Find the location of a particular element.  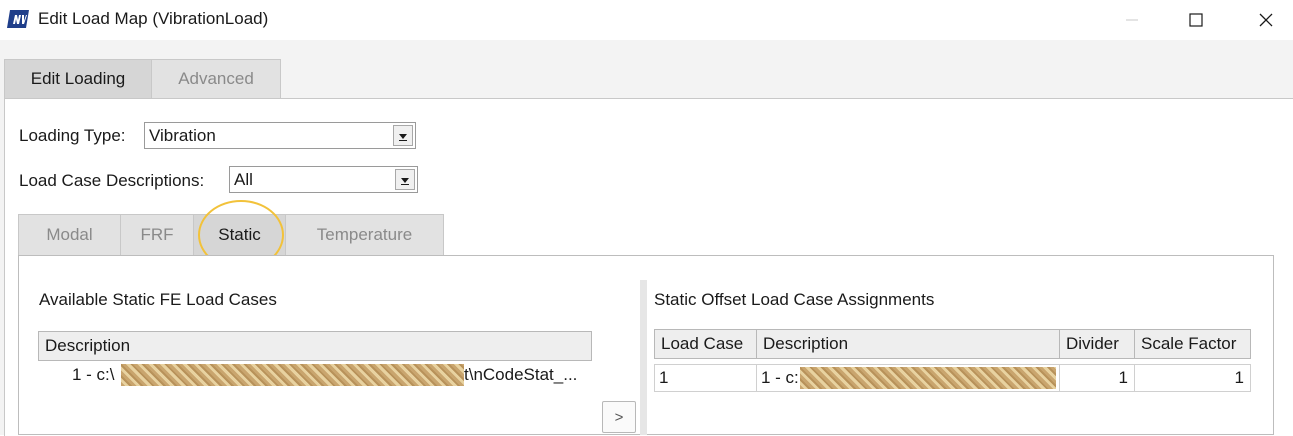

assignments-title: Static Offset Load Case Assignments is located at coordinates (794, 299).